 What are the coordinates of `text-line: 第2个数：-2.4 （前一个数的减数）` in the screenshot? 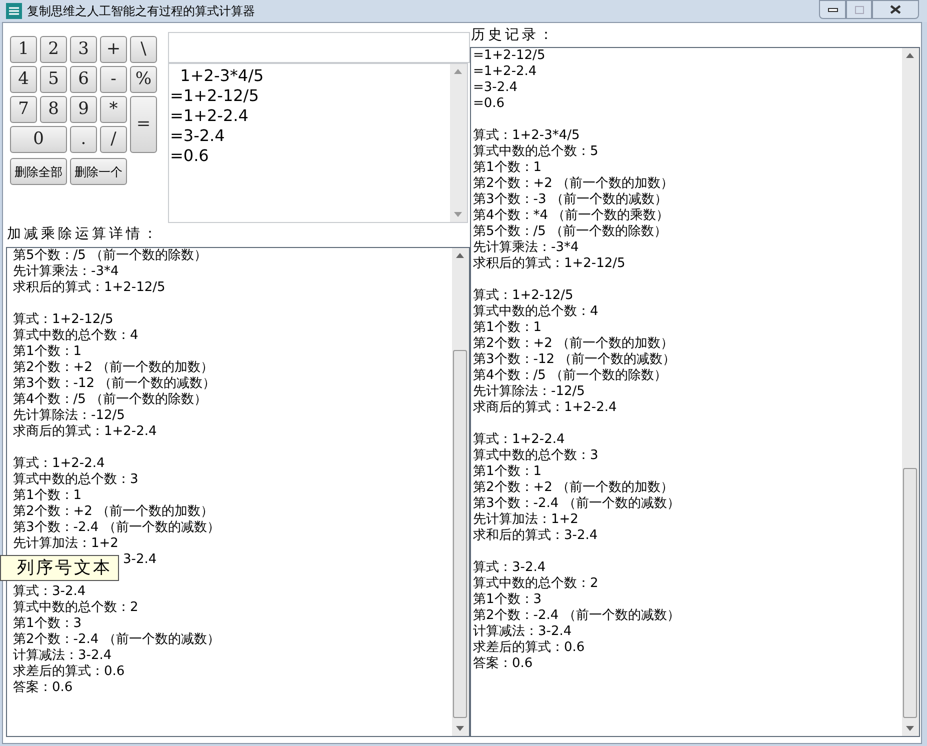 It's located at (116, 640).